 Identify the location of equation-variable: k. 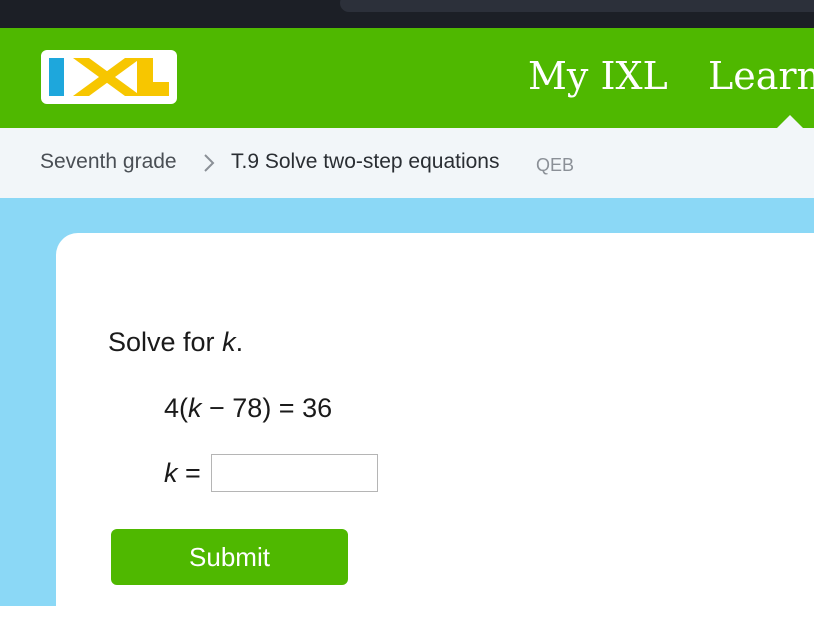
(195, 408).